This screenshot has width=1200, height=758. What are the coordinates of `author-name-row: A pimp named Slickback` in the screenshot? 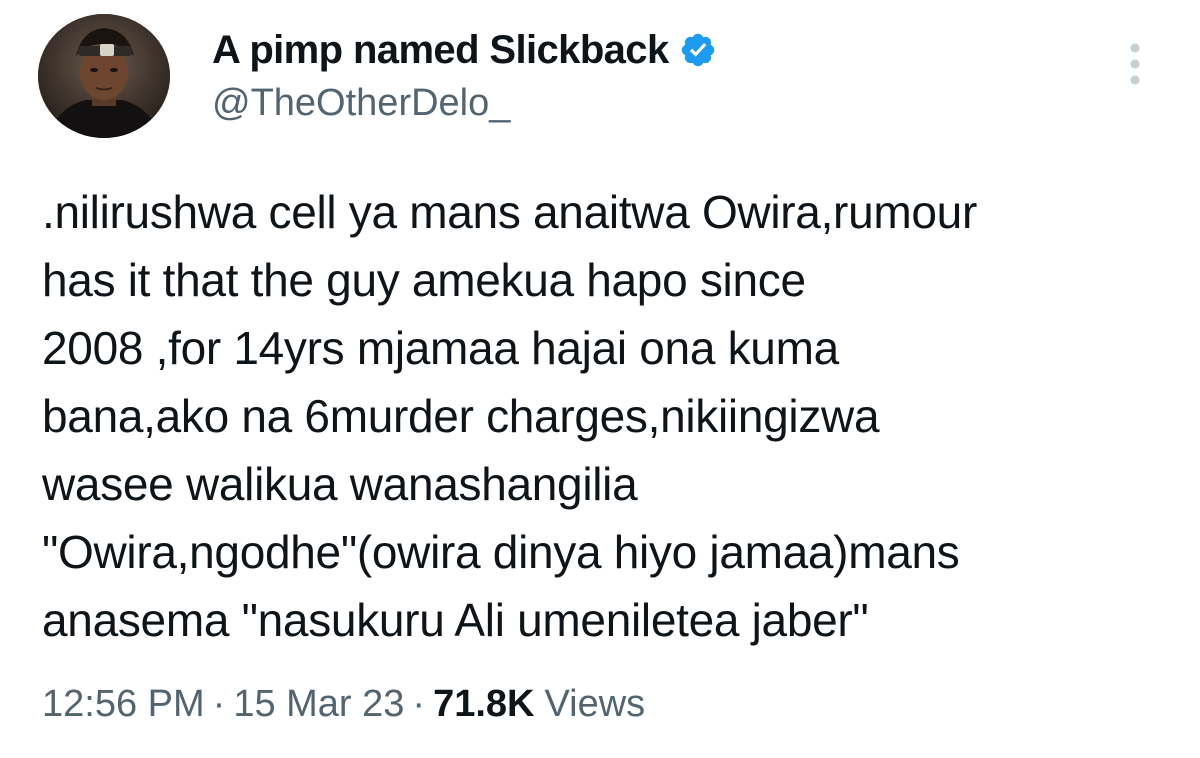 It's located at (464, 50).